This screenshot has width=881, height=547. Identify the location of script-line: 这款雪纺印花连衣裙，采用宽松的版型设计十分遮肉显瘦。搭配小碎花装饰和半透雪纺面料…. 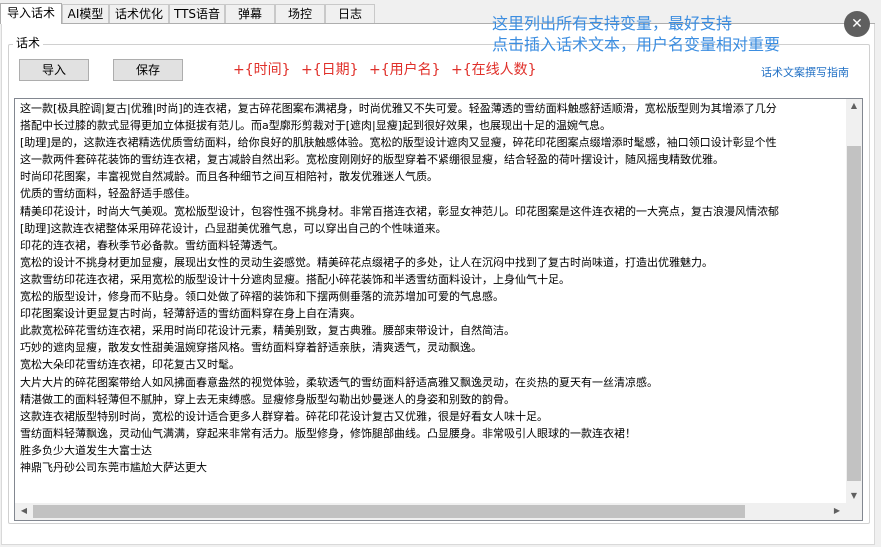
(295, 279).